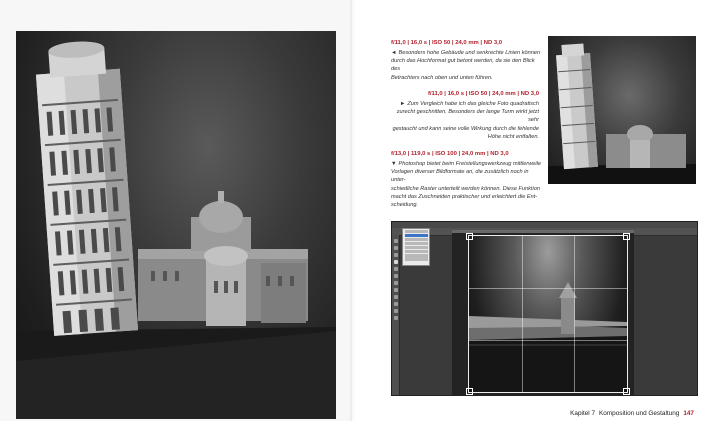 This screenshot has width=720, height=421. I want to click on page-footer: Kapitel 7 Komposition und Gestaltung 147, so click(632, 413).